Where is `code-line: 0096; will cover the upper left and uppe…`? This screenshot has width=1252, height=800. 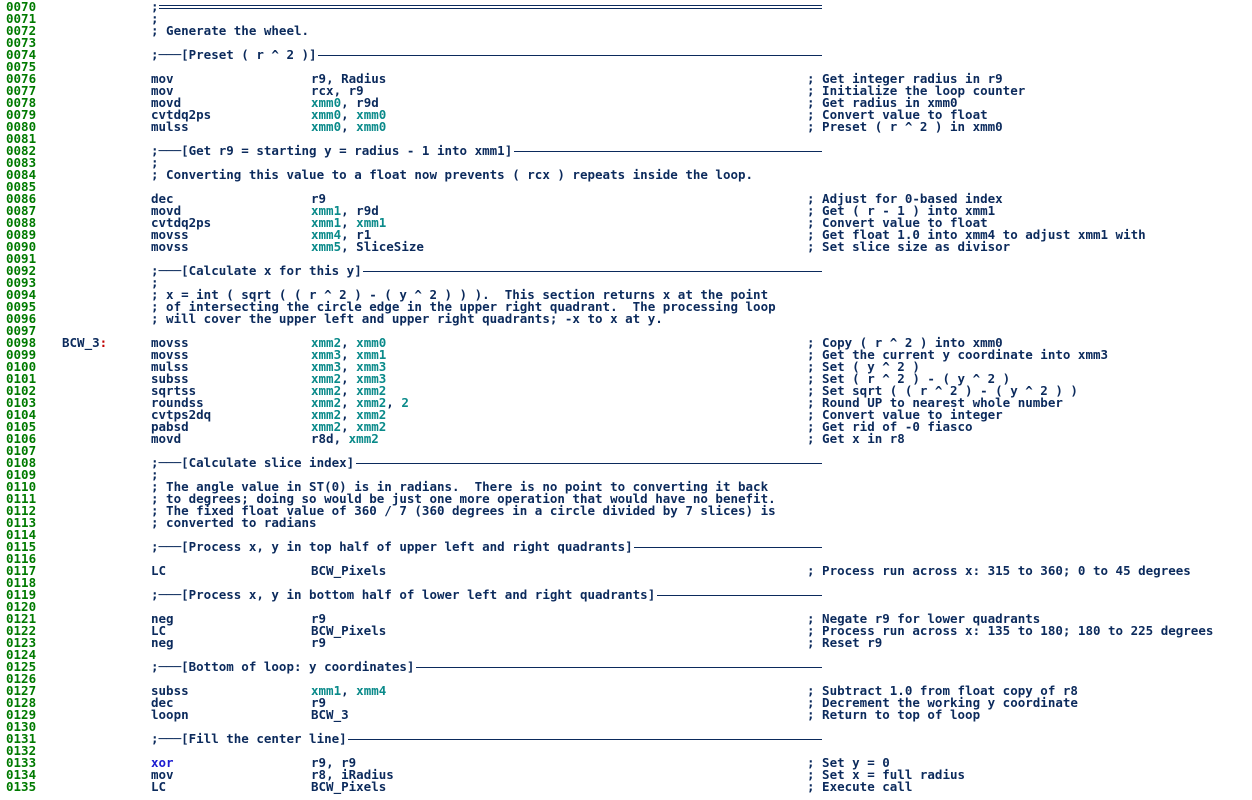 code-line: 0096; will cover the upper left and uppe… is located at coordinates (626, 318).